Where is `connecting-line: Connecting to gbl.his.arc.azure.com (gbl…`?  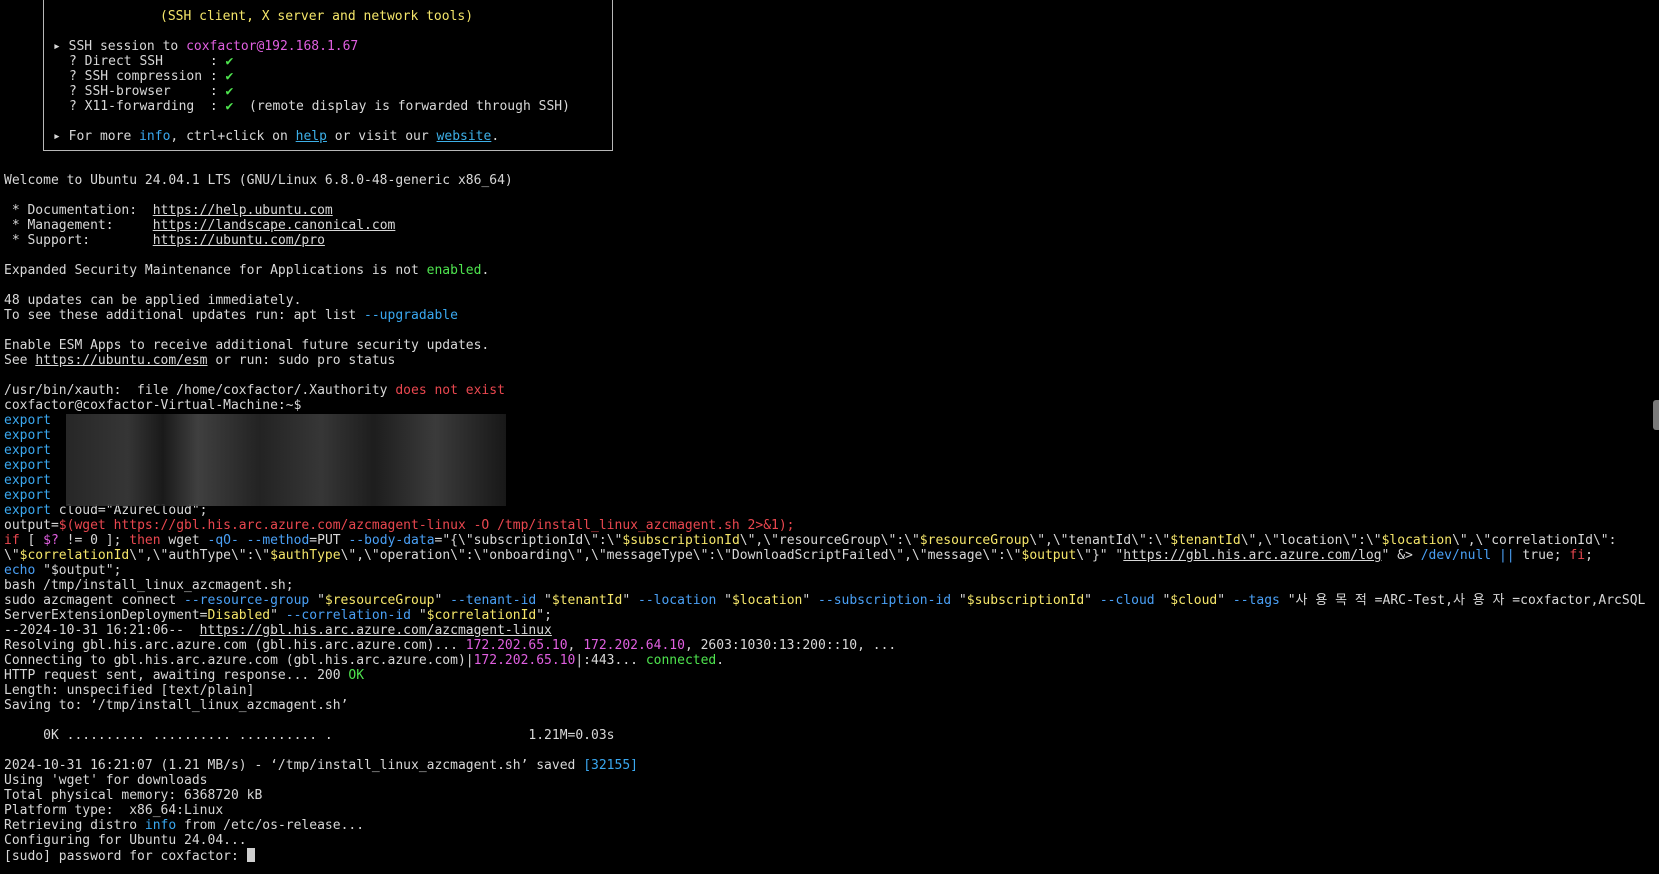
connecting-line: Connecting to gbl.his.arc.azure.com (gbl… is located at coordinates (364, 660).